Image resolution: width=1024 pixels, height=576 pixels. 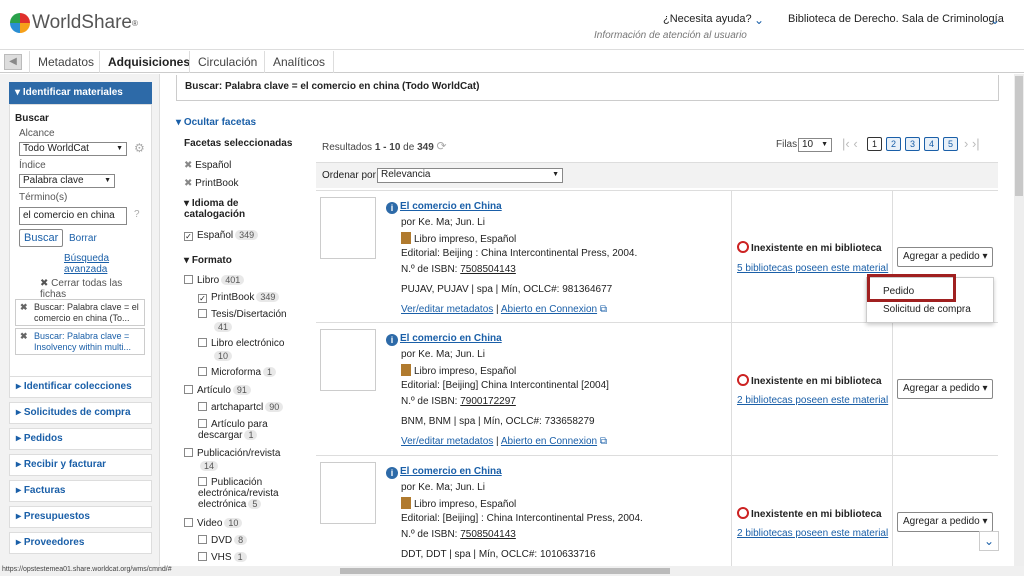 I want to click on facet-option: ✓ Español 349, so click(x=221, y=235).